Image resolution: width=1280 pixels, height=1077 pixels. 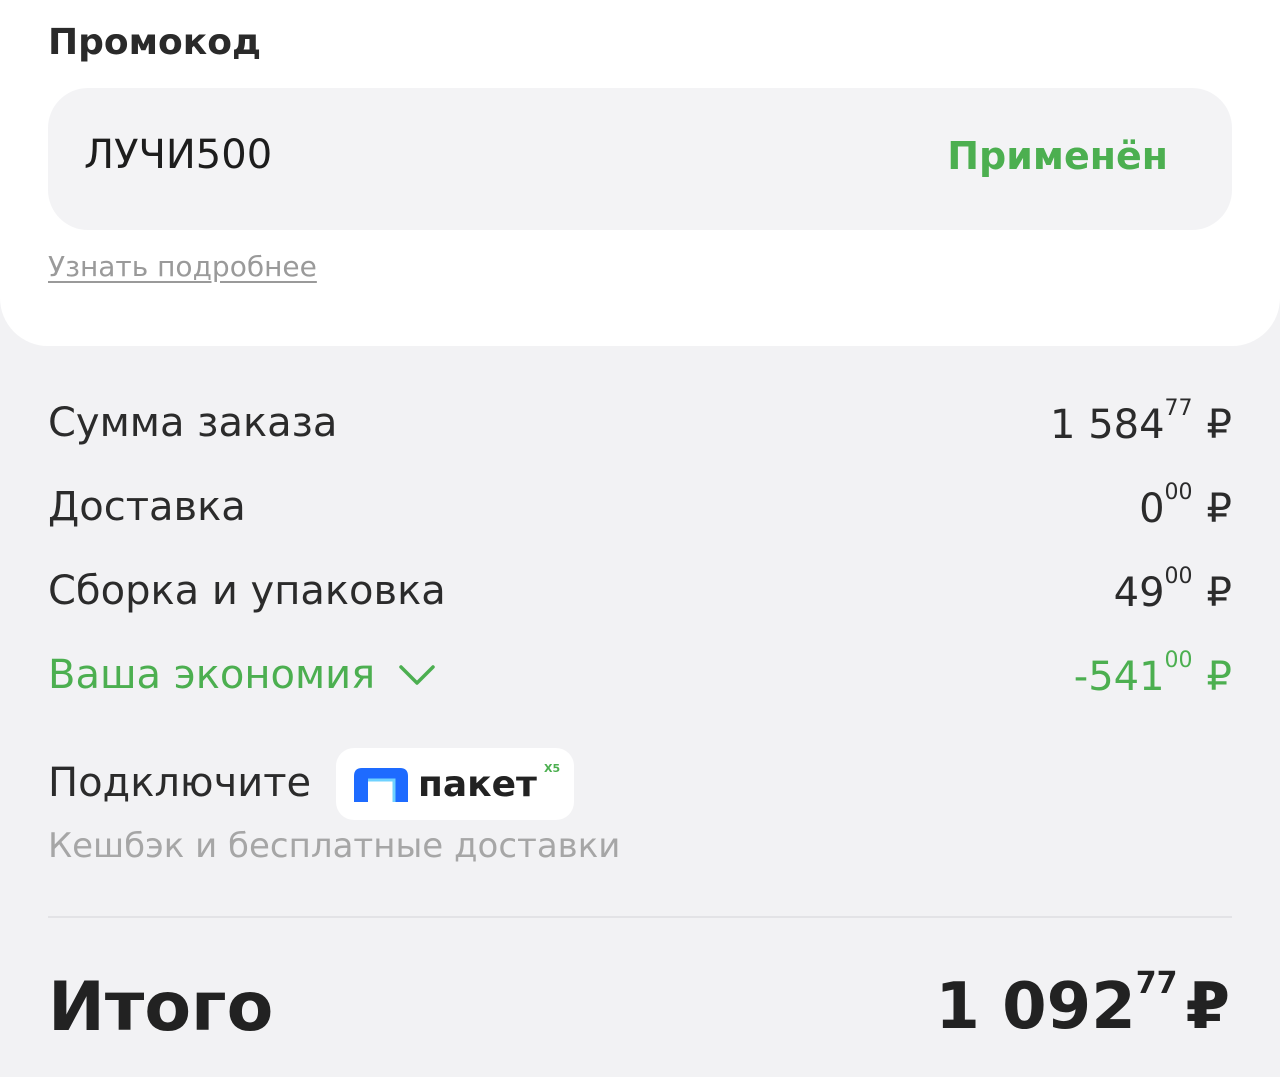 What do you see at coordinates (161, 1007) in the screenshot?
I see `total-label: Итого` at bounding box center [161, 1007].